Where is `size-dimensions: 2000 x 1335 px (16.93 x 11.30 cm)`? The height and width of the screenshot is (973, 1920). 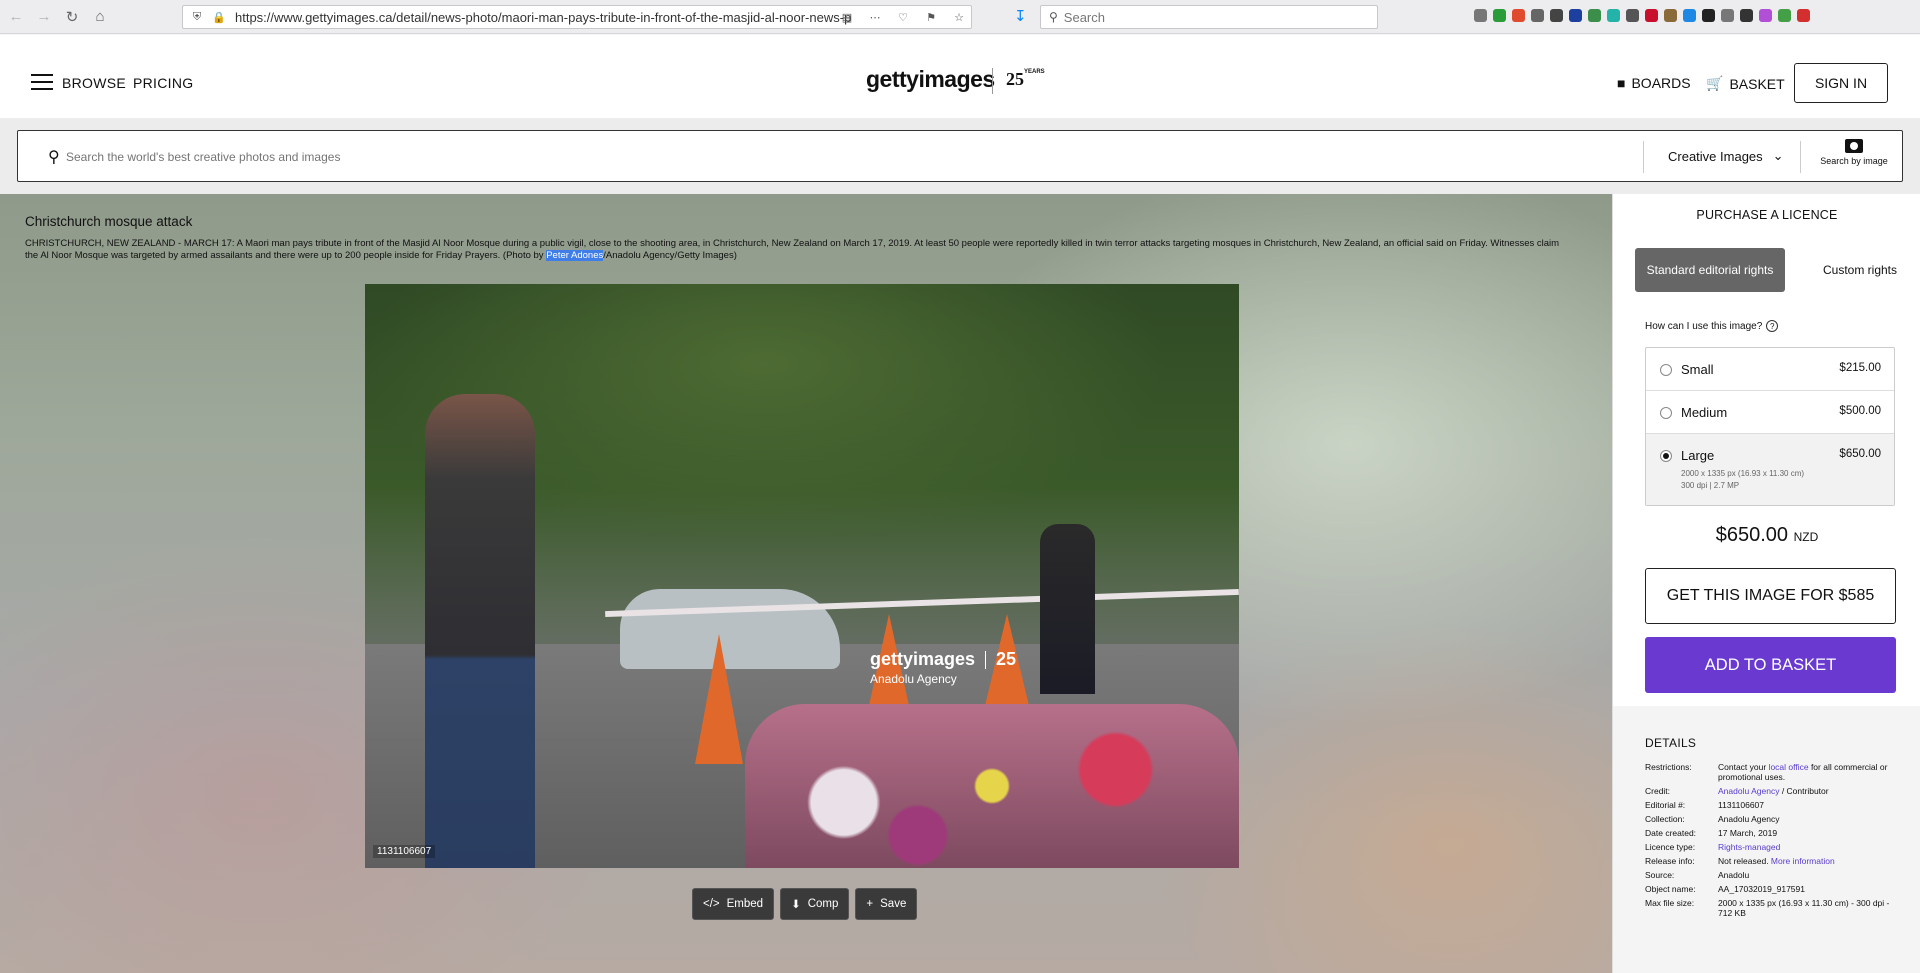
size-dimensions: 2000 x 1335 px (16.93 x 11.30 cm) is located at coordinates (1743, 473).